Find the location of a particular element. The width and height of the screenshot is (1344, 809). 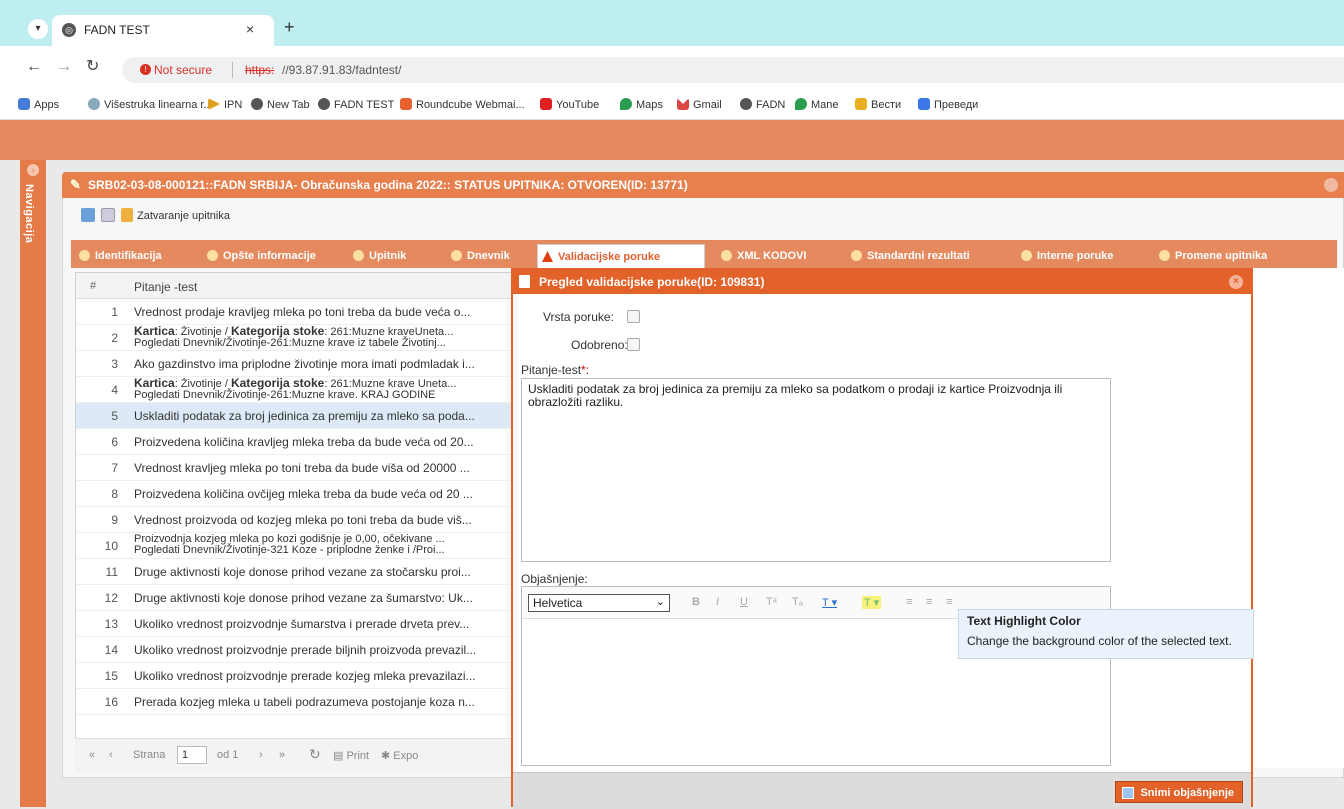

bookmark-item: Mane is located at coordinates (817, 104).